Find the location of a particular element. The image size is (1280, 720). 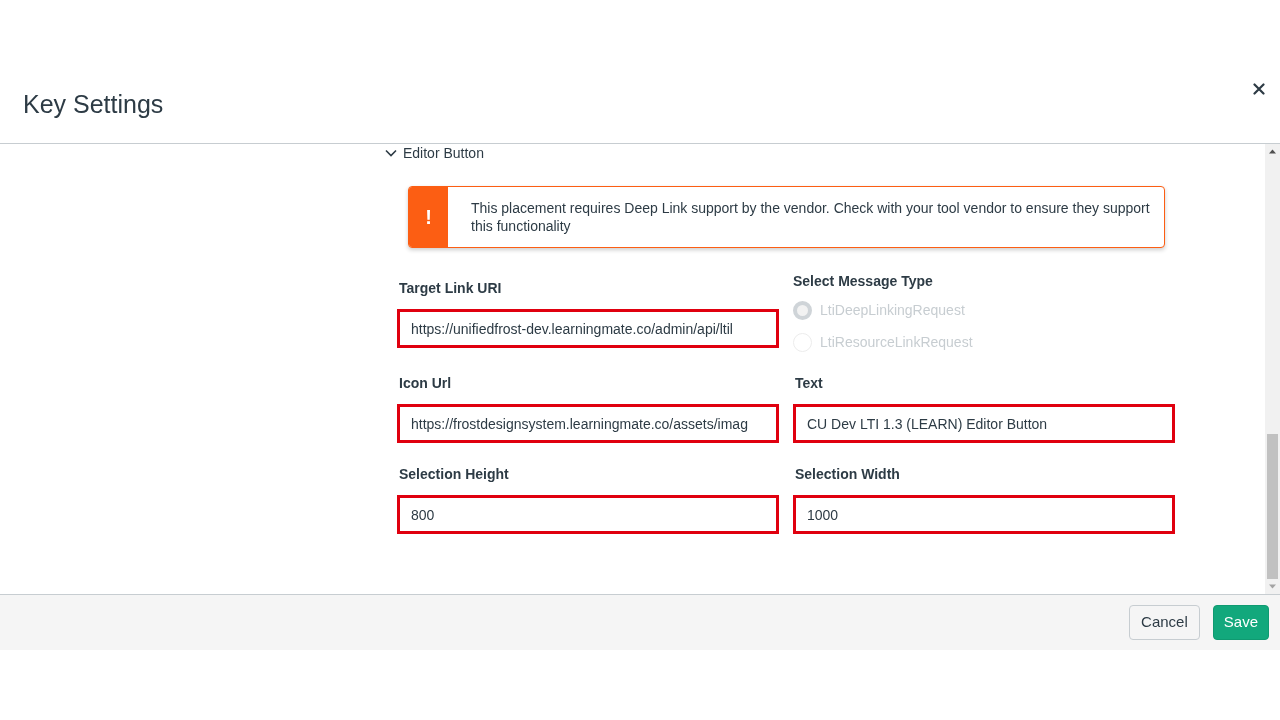

field-label: Selection Width is located at coordinates (847, 474).